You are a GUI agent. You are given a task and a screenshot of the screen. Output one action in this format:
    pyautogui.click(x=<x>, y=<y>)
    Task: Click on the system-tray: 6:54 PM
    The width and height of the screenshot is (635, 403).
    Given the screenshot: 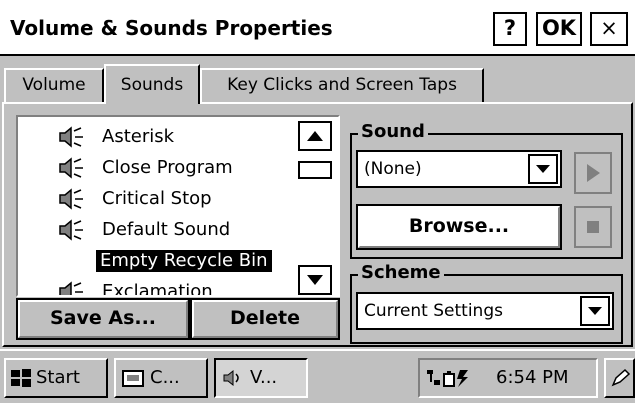 What is the action you would take?
    pyautogui.click(x=508, y=378)
    